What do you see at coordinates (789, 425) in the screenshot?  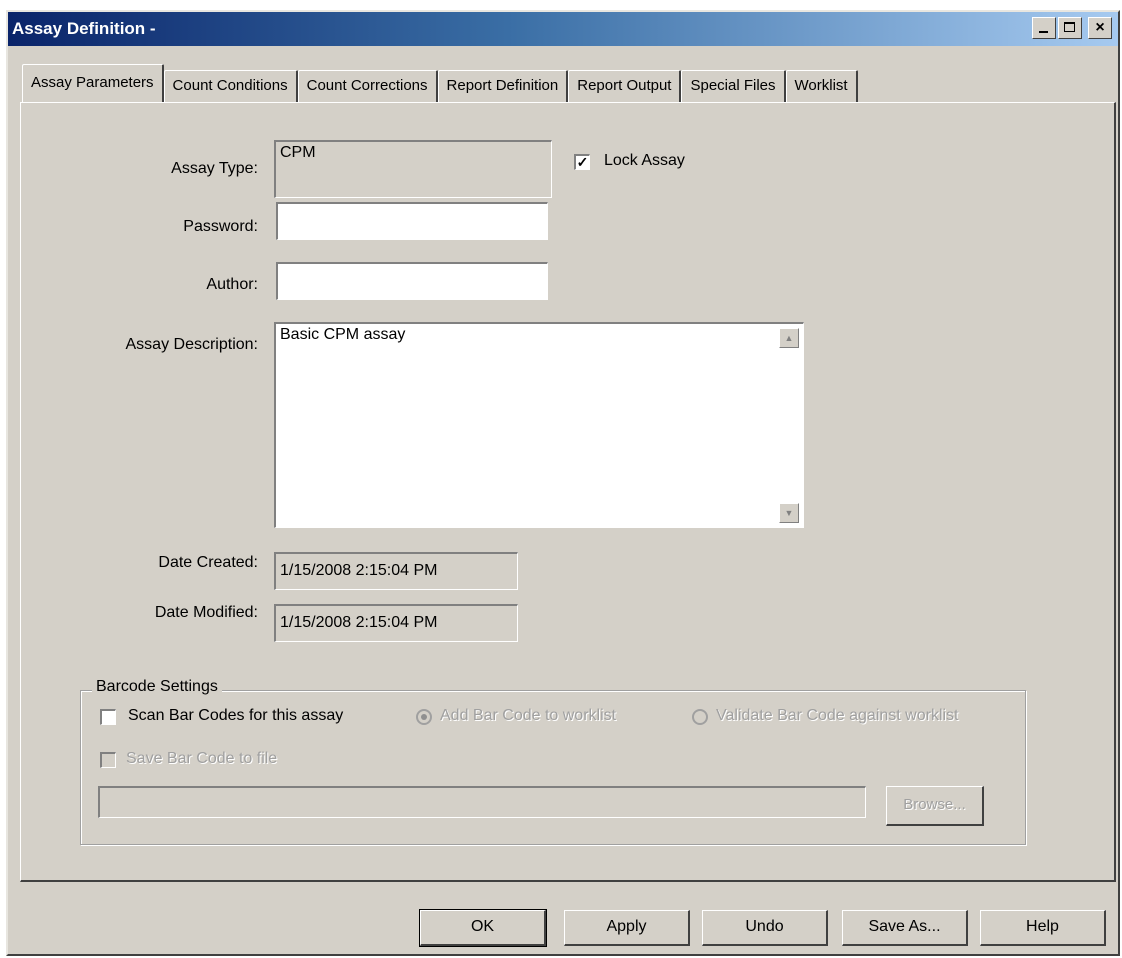 I see `description-scrollbar: ▲ ▼` at bounding box center [789, 425].